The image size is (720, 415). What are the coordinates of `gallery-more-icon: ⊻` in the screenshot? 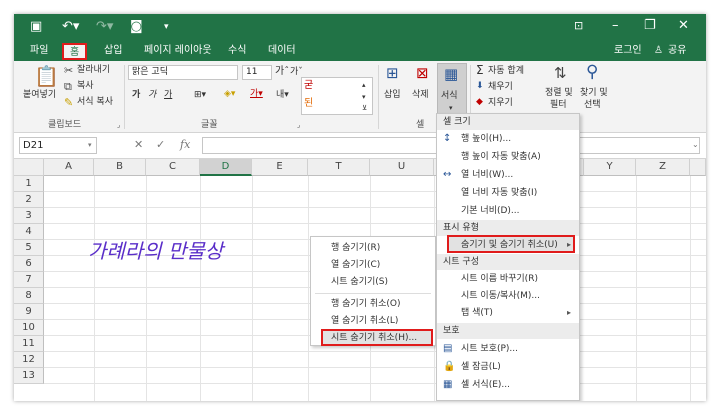 It's located at (364, 108).